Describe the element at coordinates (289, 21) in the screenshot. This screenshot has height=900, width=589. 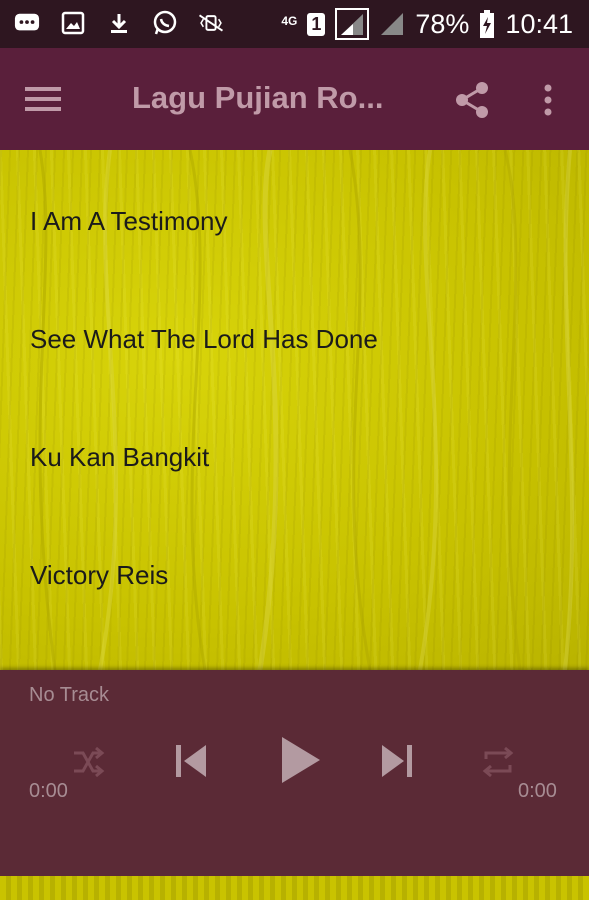
I see `network-type-label: 4G` at that location.